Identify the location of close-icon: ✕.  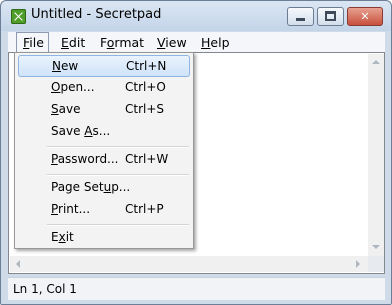
(365, 16).